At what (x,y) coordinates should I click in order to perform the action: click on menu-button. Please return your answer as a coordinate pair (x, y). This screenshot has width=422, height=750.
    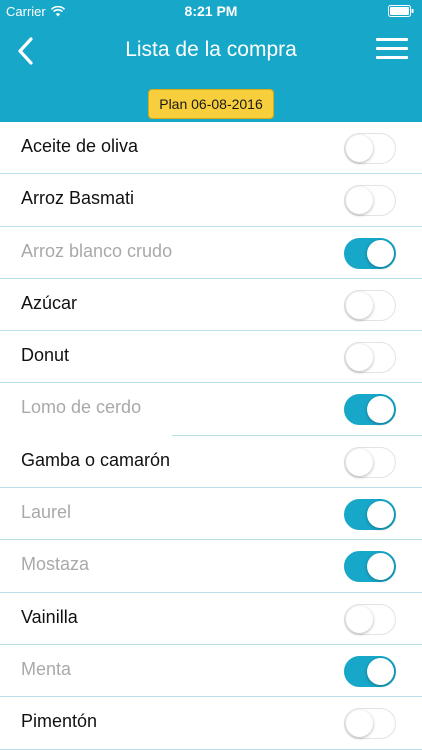
    Looking at the image, I should click on (392, 50).